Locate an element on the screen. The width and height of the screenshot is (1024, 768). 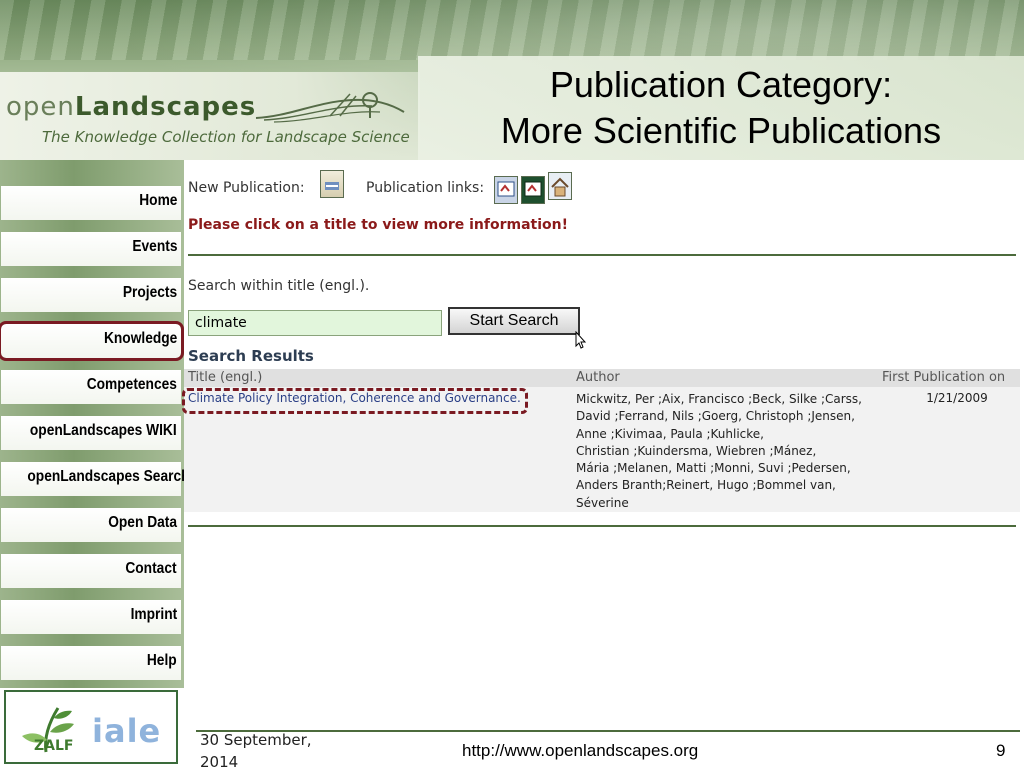
search-label: Search within title (engl.). is located at coordinates (279, 286).